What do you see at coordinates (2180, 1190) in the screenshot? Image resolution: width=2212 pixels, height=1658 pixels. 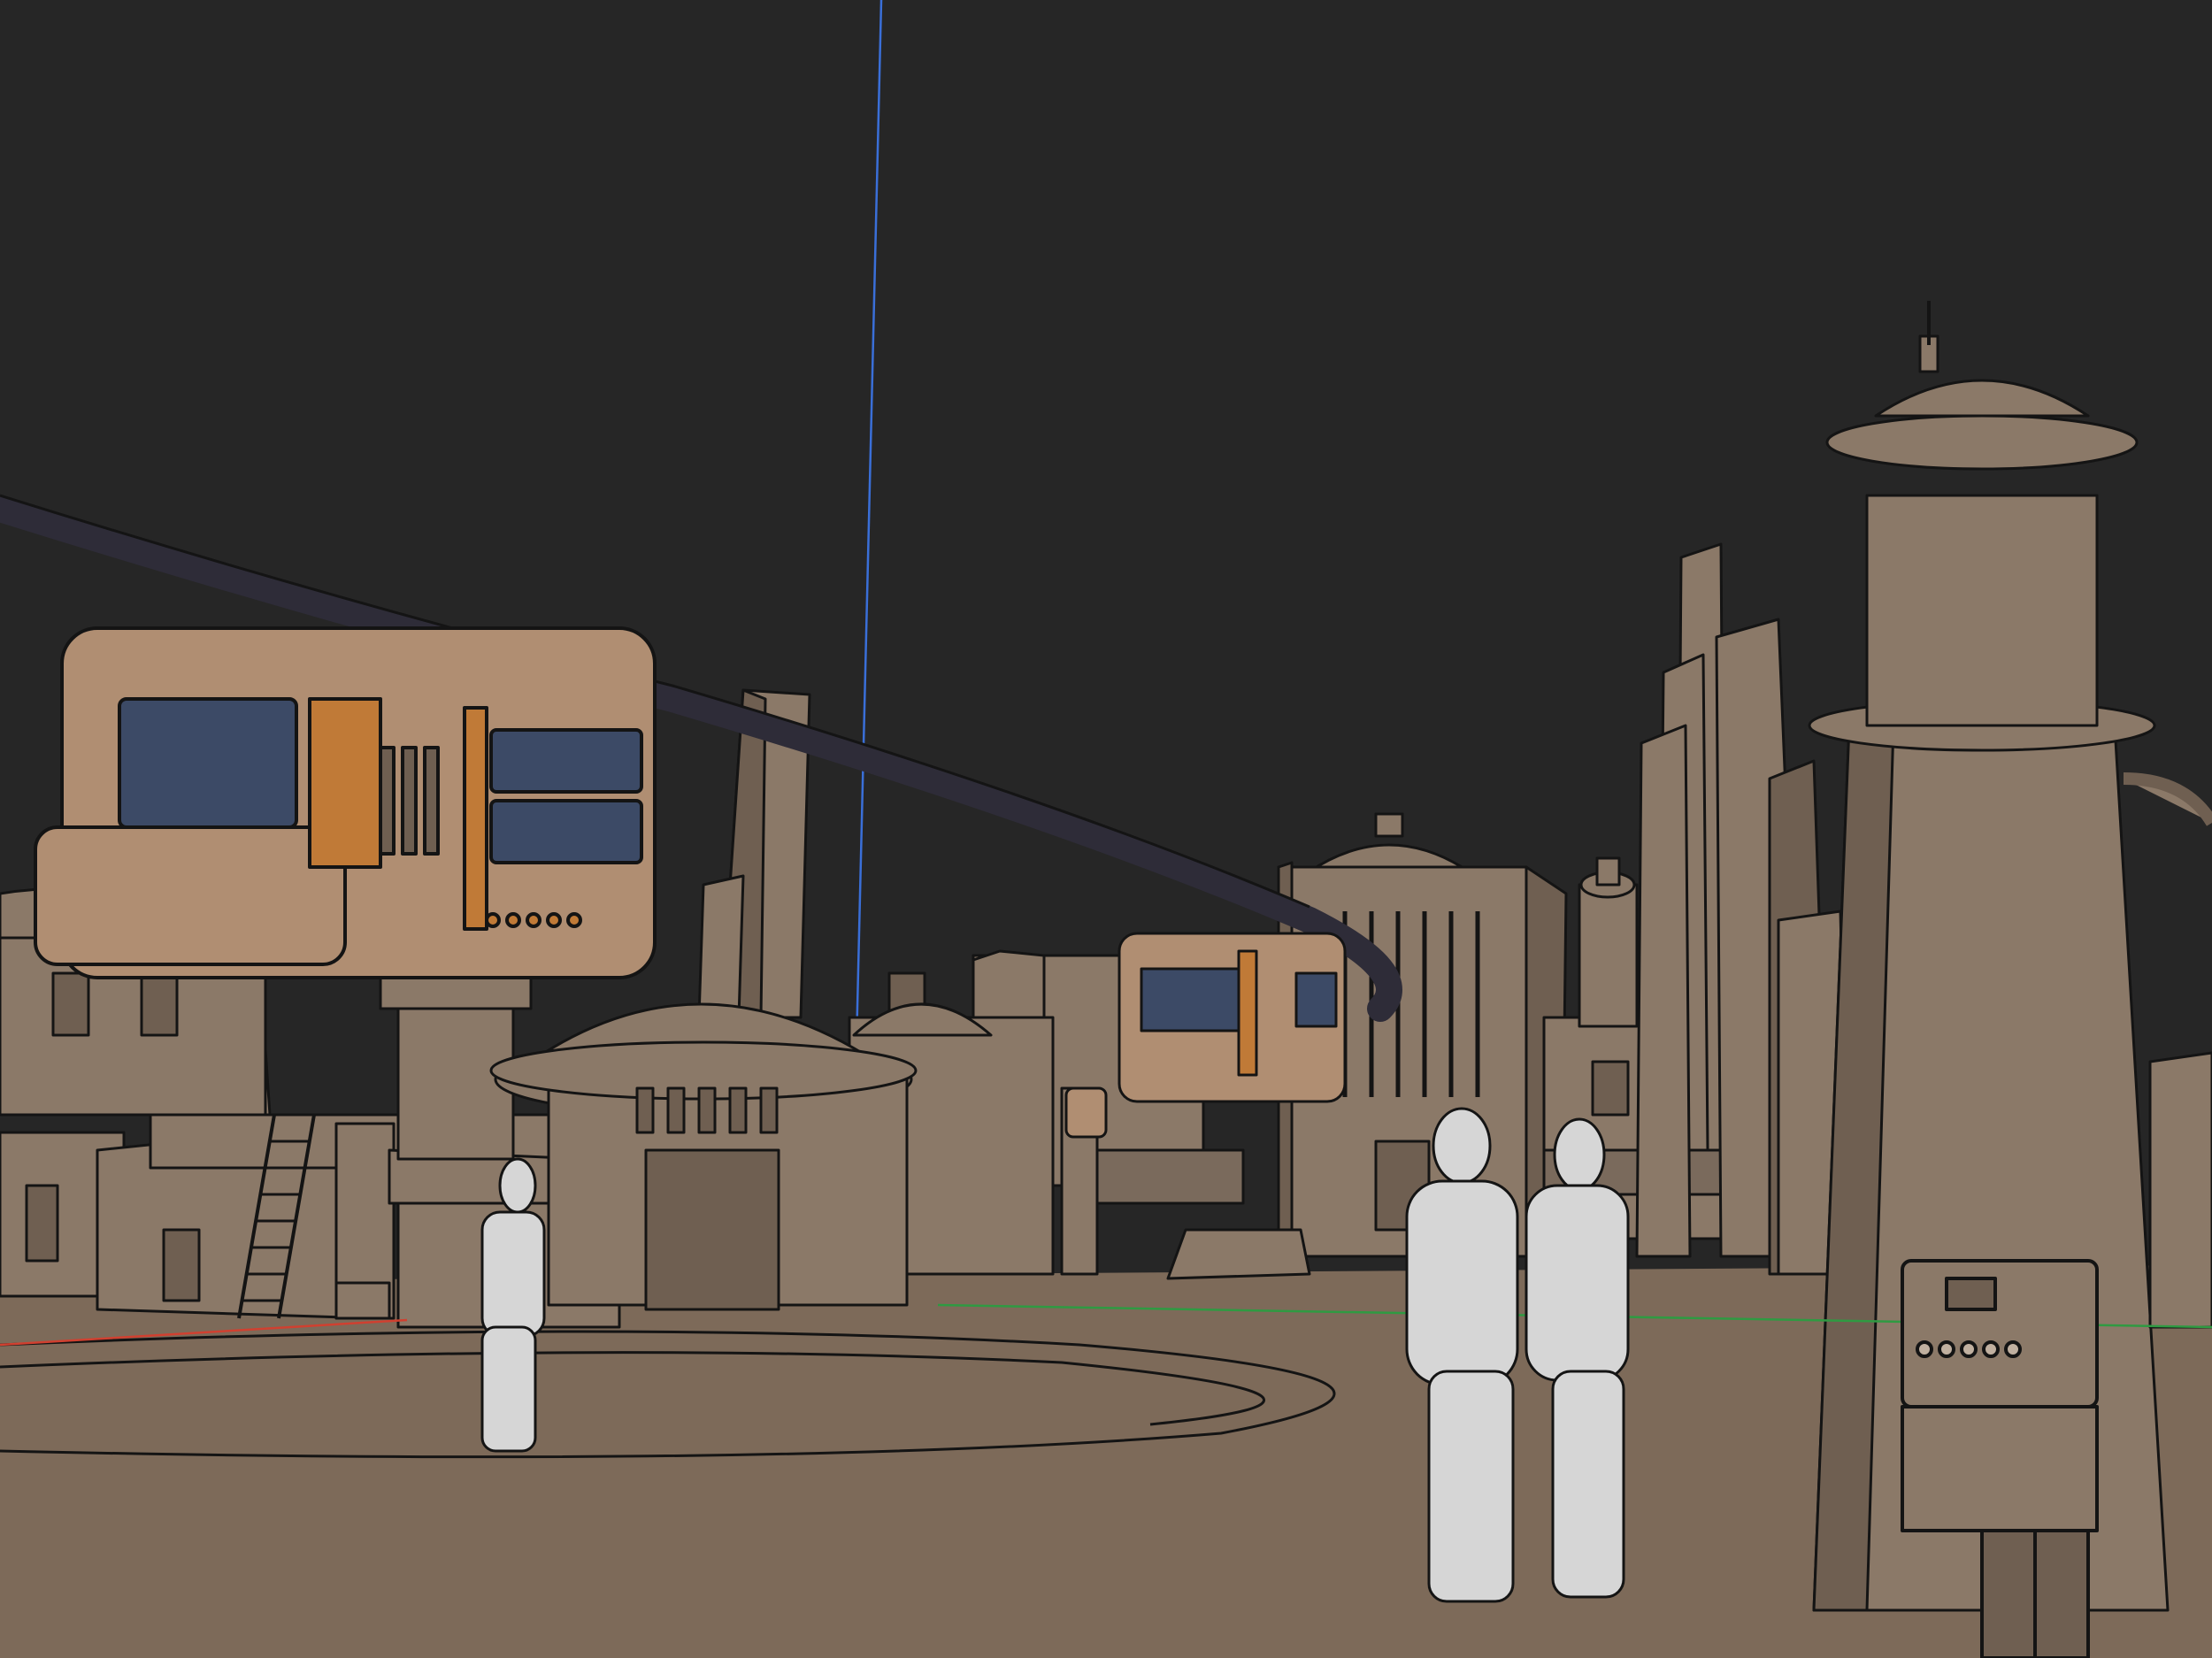 I see `far-right-buildings` at bounding box center [2180, 1190].